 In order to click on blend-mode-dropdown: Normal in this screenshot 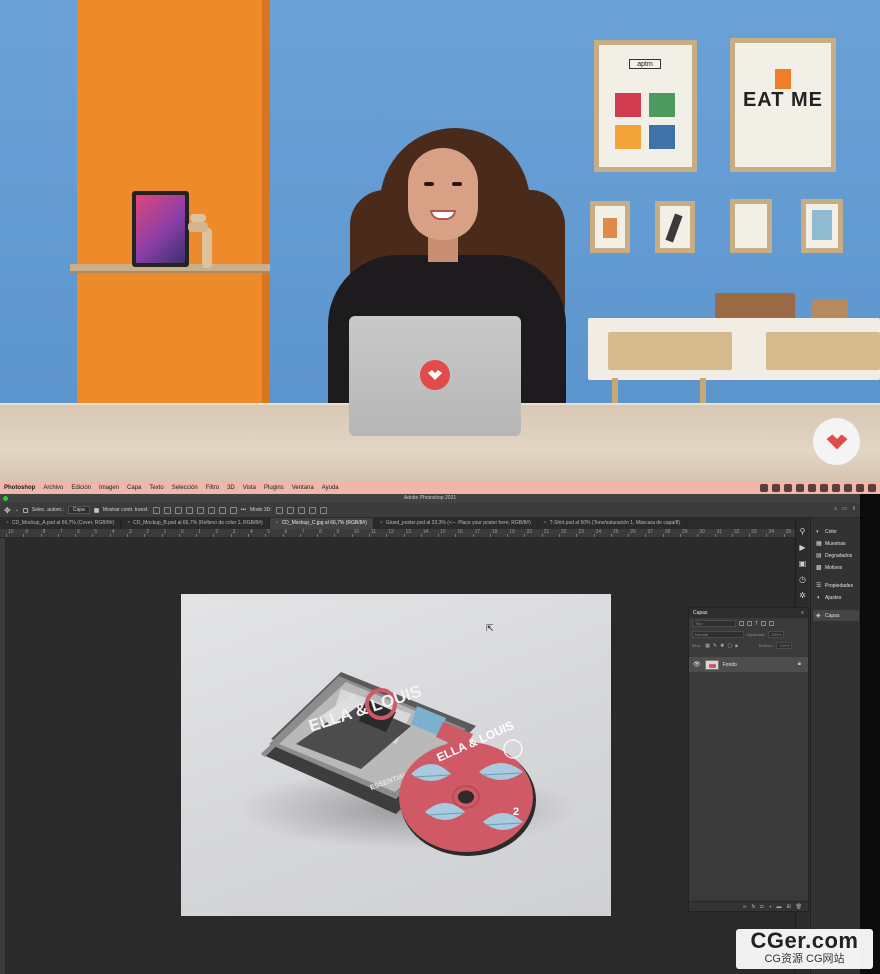, I will do `click(718, 634)`.